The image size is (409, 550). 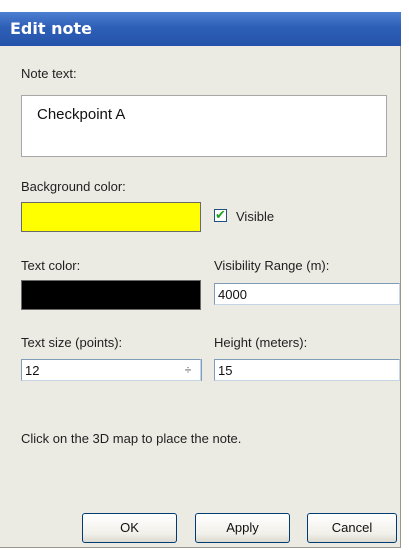 What do you see at coordinates (307, 294) in the screenshot?
I see `visibility-range-input: 4000` at bounding box center [307, 294].